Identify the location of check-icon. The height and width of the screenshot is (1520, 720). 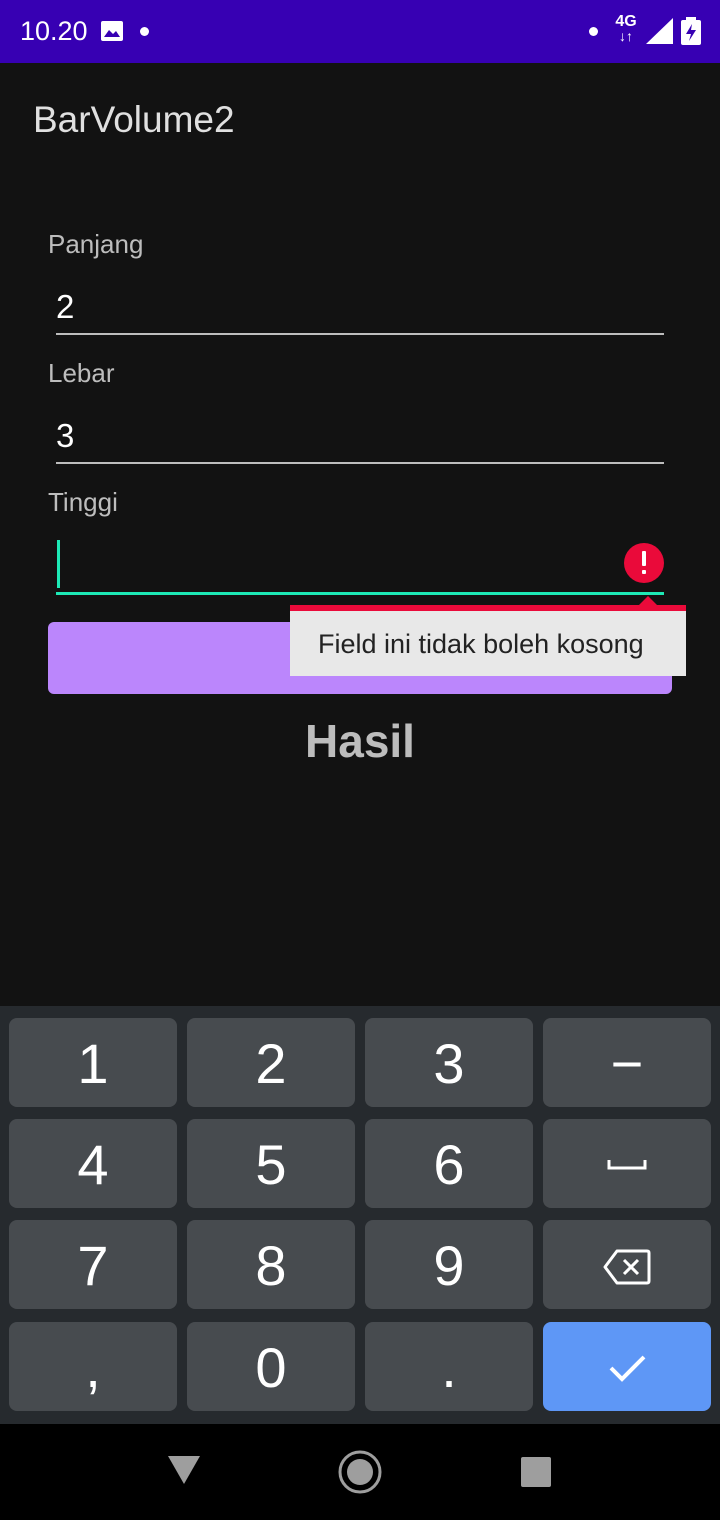
(627, 1368).